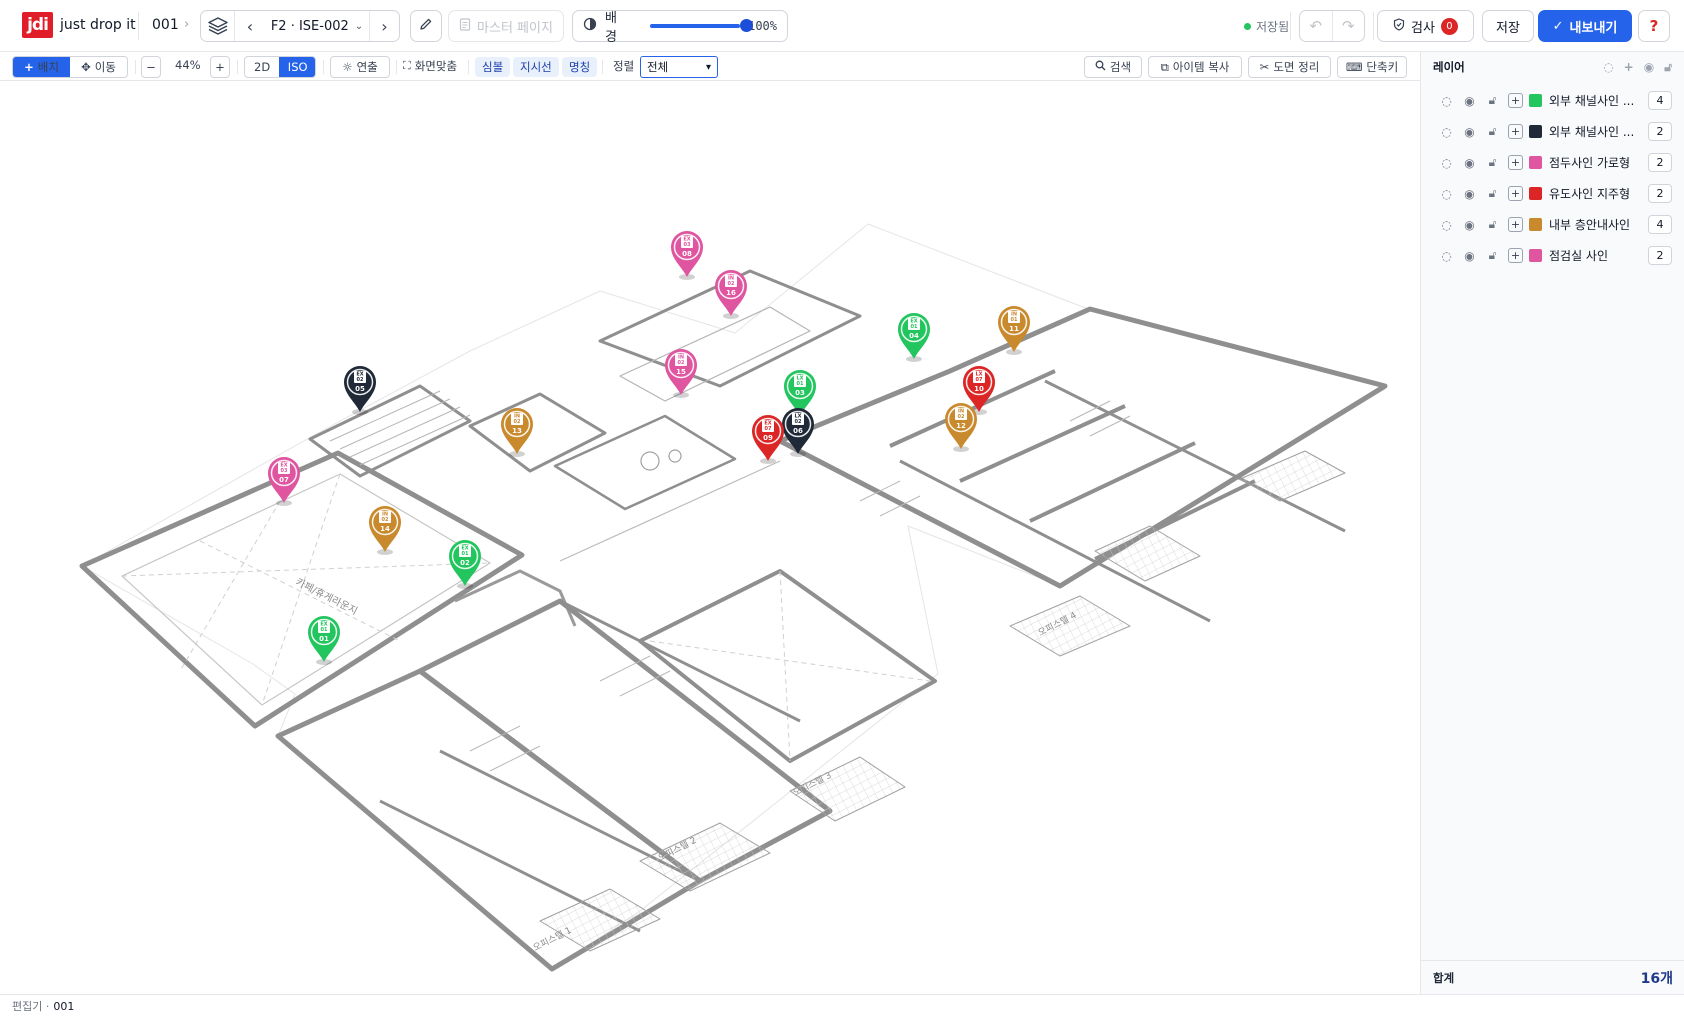 Image resolution: width=1684 pixels, height=1017 pixels. I want to click on move-icon: ✥, so click(86, 67).